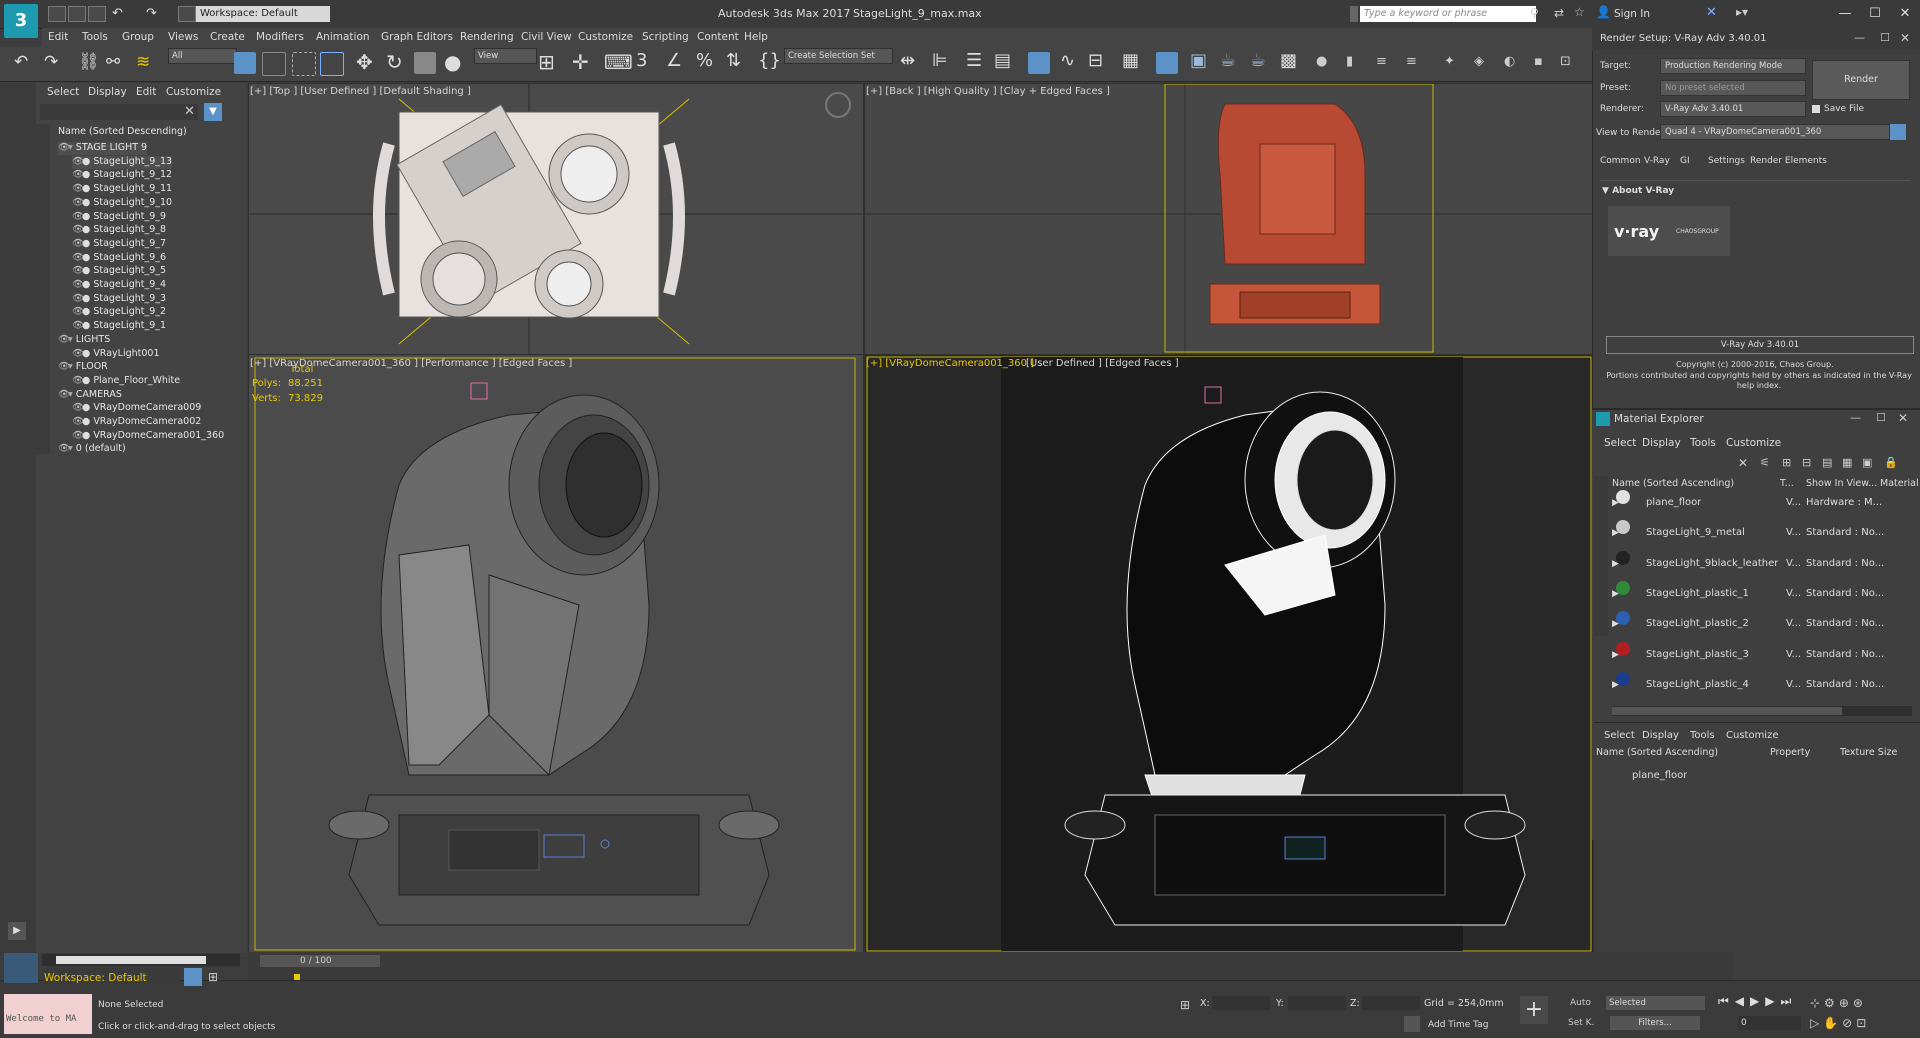  What do you see at coordinates (1228, 60) in the screenshot?
I see `render-production-icon: ☕` at bounding box center [1228, 60].